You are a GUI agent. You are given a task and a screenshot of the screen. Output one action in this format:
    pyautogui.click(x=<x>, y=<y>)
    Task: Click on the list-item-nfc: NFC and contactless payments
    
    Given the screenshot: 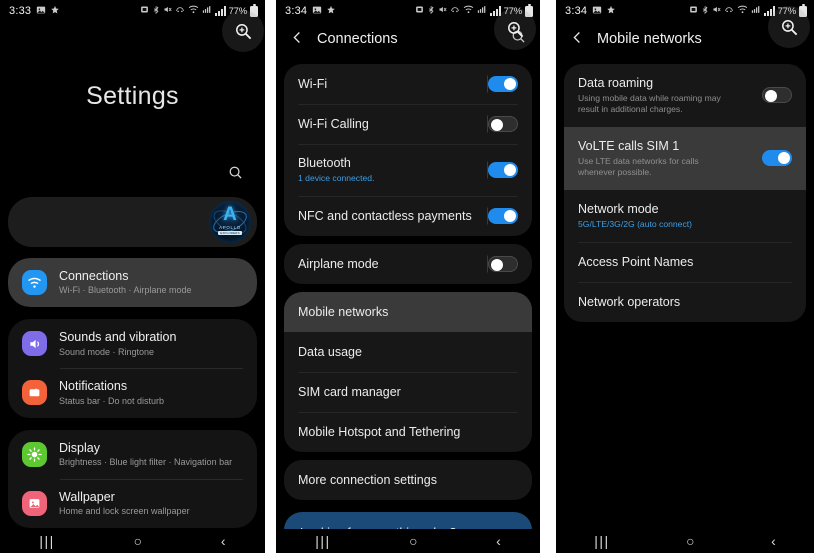 What is the action you would take?
    pyautogui.click(x=408, y=216)
    